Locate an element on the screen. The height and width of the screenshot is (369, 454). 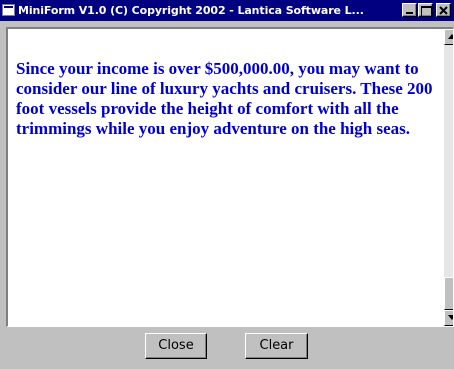
maximize-button is located at coordinates (425, 10).